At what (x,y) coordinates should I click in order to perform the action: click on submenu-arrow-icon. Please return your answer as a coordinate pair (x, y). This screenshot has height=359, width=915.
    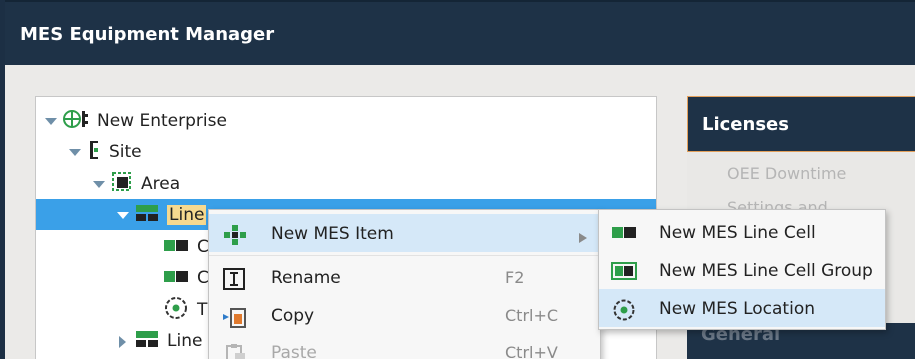
    Looking at the image, I should click on (583, 237).